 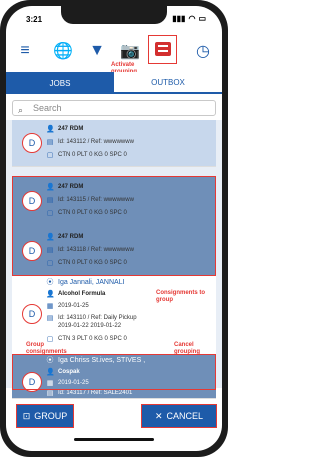 What do you see at coordinates (92, 155) in the screenshot?
I see `row-ctn: CTN 0 PLT 0 KG 0 SPC 0` at bounding box center [92, 155].